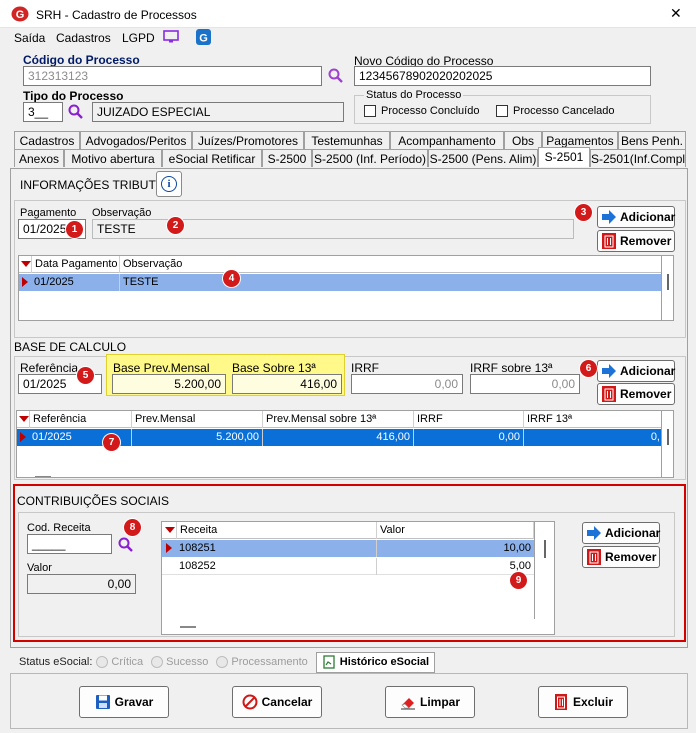 Image resolution: width=696 pixels, height=733 pixels. Describe the element at coordinates (81, 584) in the screenshot. I see `valor-input: 0,00` at that location.